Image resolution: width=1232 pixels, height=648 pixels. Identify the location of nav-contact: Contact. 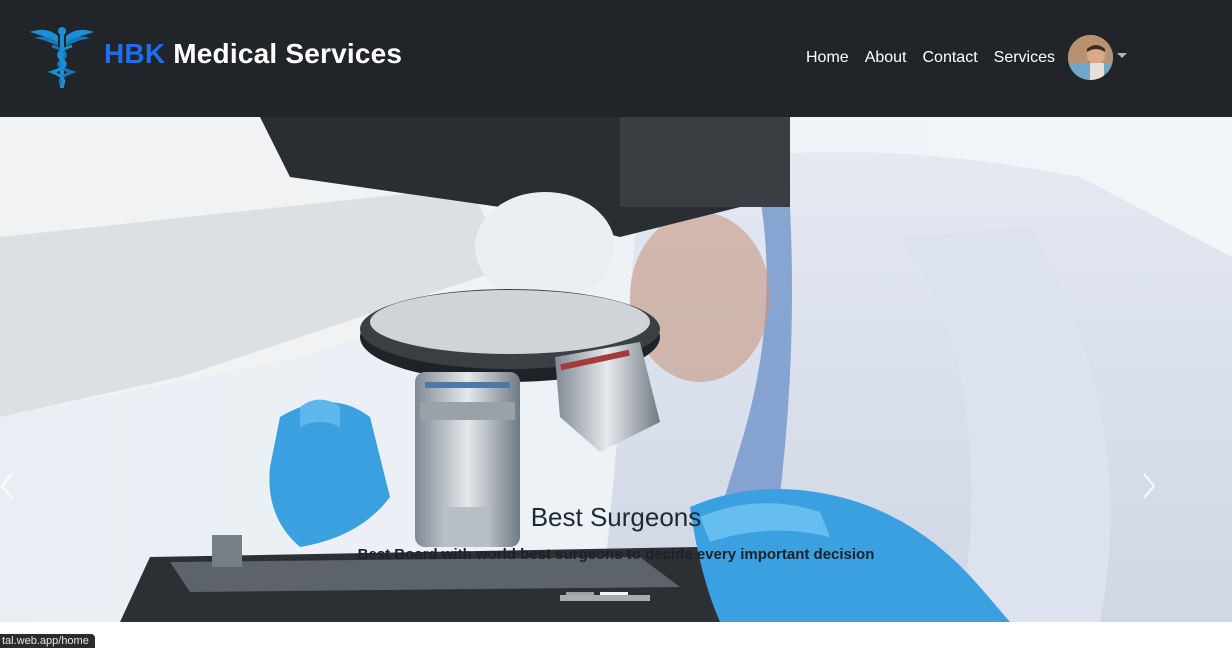
(950, 58).